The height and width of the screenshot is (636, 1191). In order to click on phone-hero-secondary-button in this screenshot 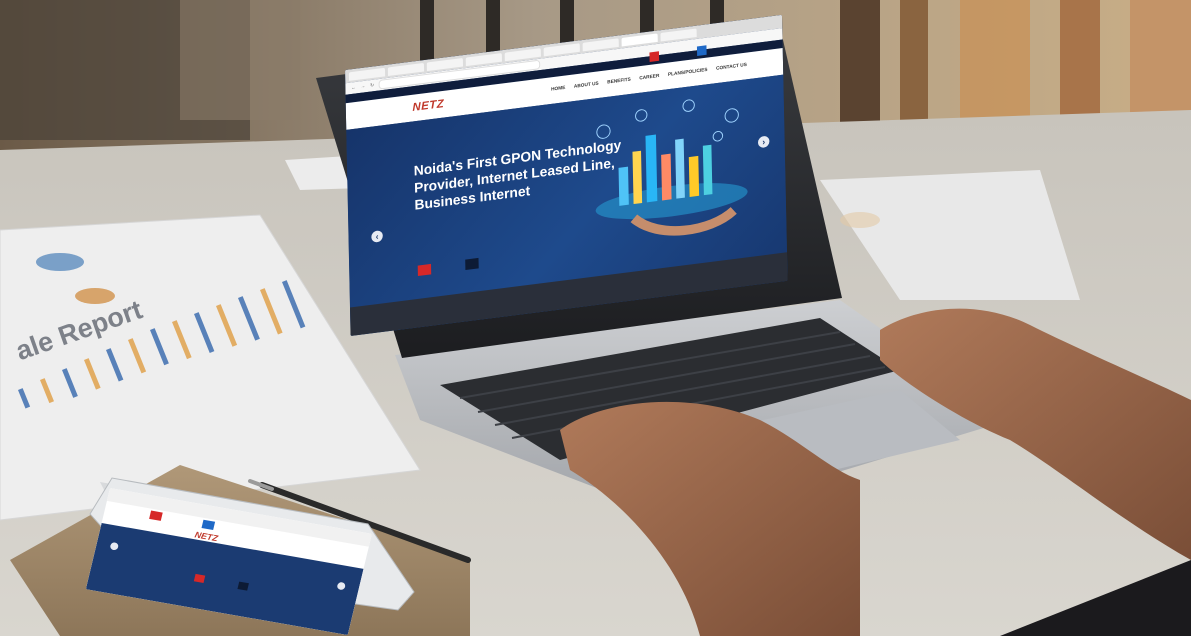, I will do `click(243, 586)`.